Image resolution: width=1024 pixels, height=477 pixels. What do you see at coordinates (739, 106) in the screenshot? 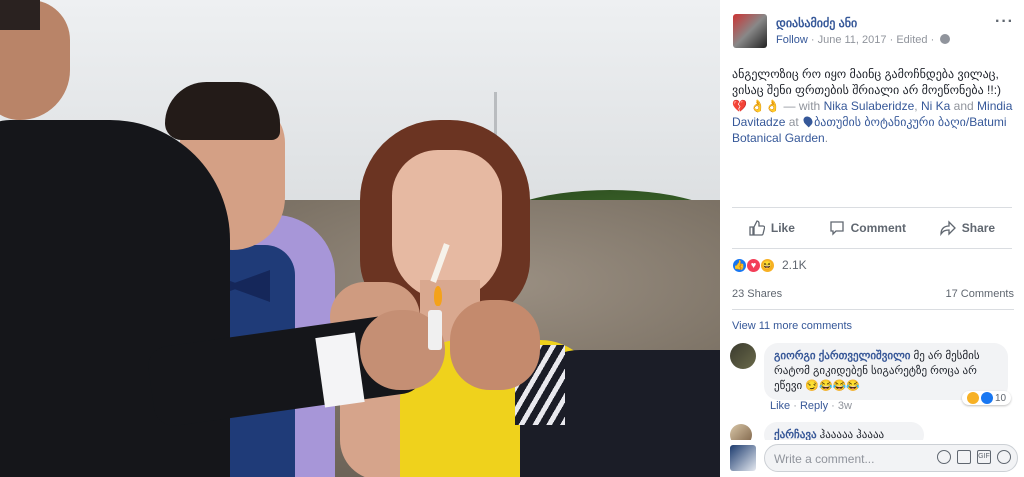
I see `broken-heart-emoji: 💔` at bounding box center [739, 106].